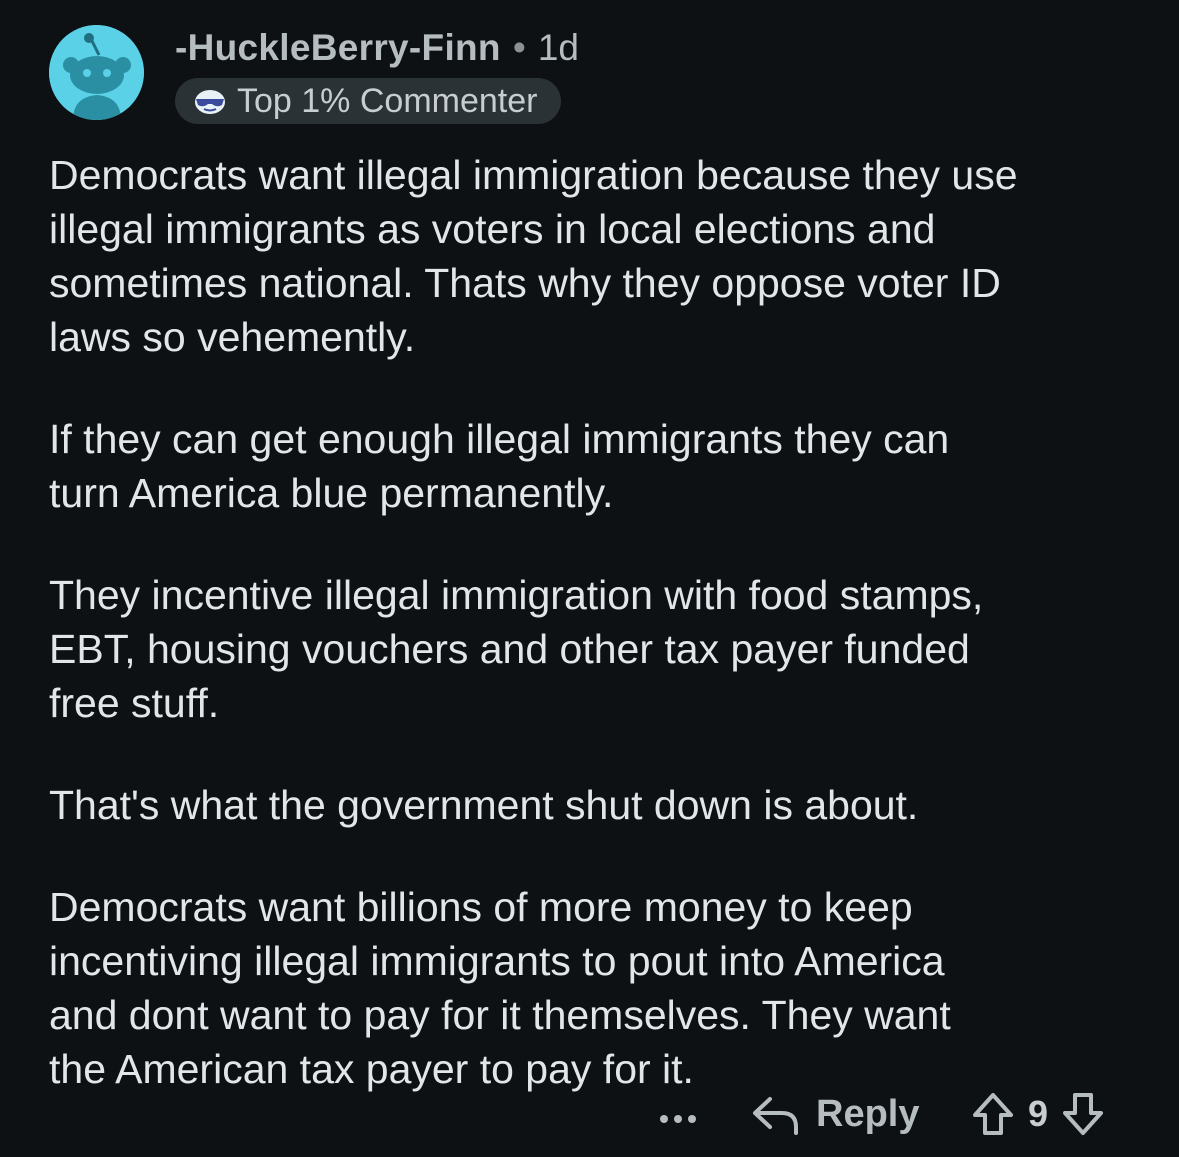 This screenshot has height=1157, width=1179. What do you see at coordinates (210, 102) in the screenshot?
I see `sunglasses-emoji-icon` at bounding box center [210, 102].